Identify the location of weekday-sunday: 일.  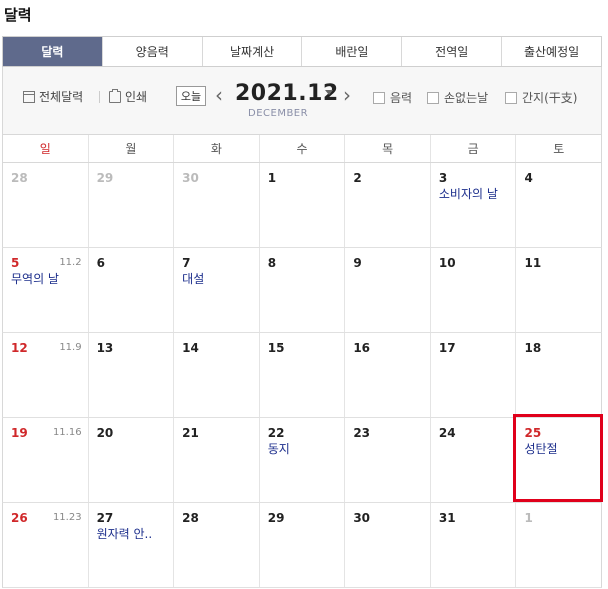
(45, 149).